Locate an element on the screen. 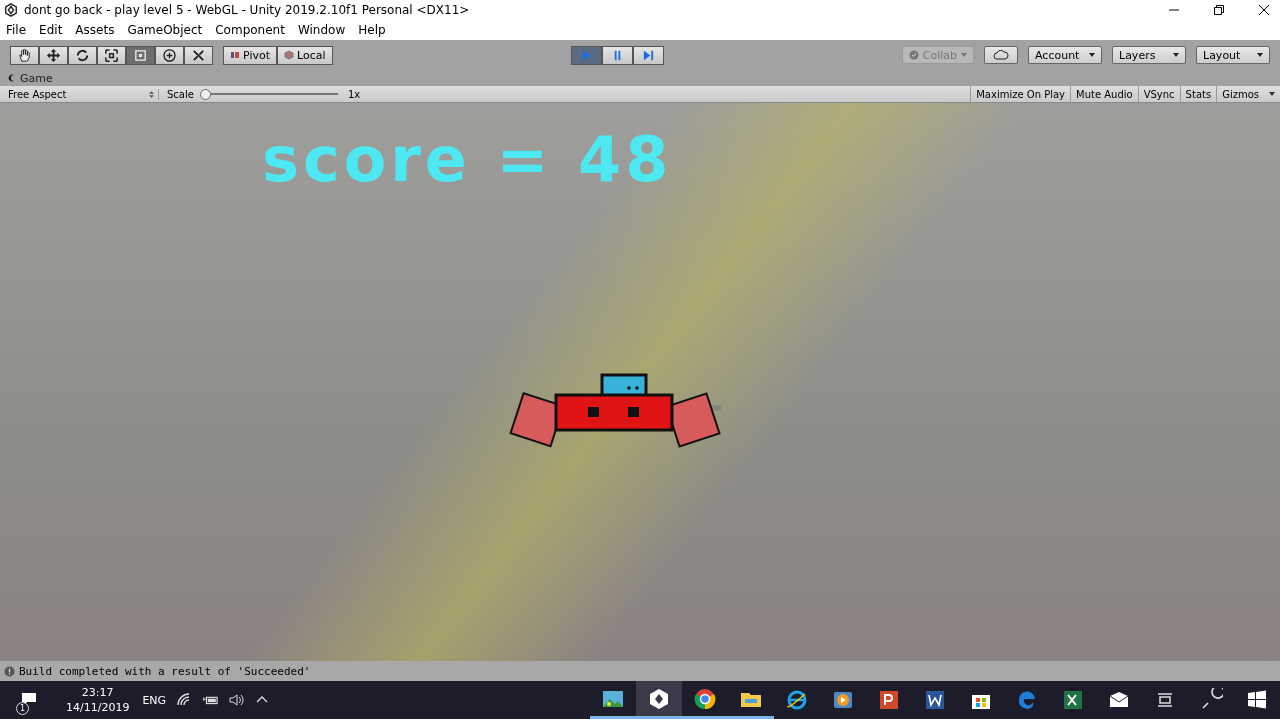  menu-item: GameObject is located at coordinates (165, 30).